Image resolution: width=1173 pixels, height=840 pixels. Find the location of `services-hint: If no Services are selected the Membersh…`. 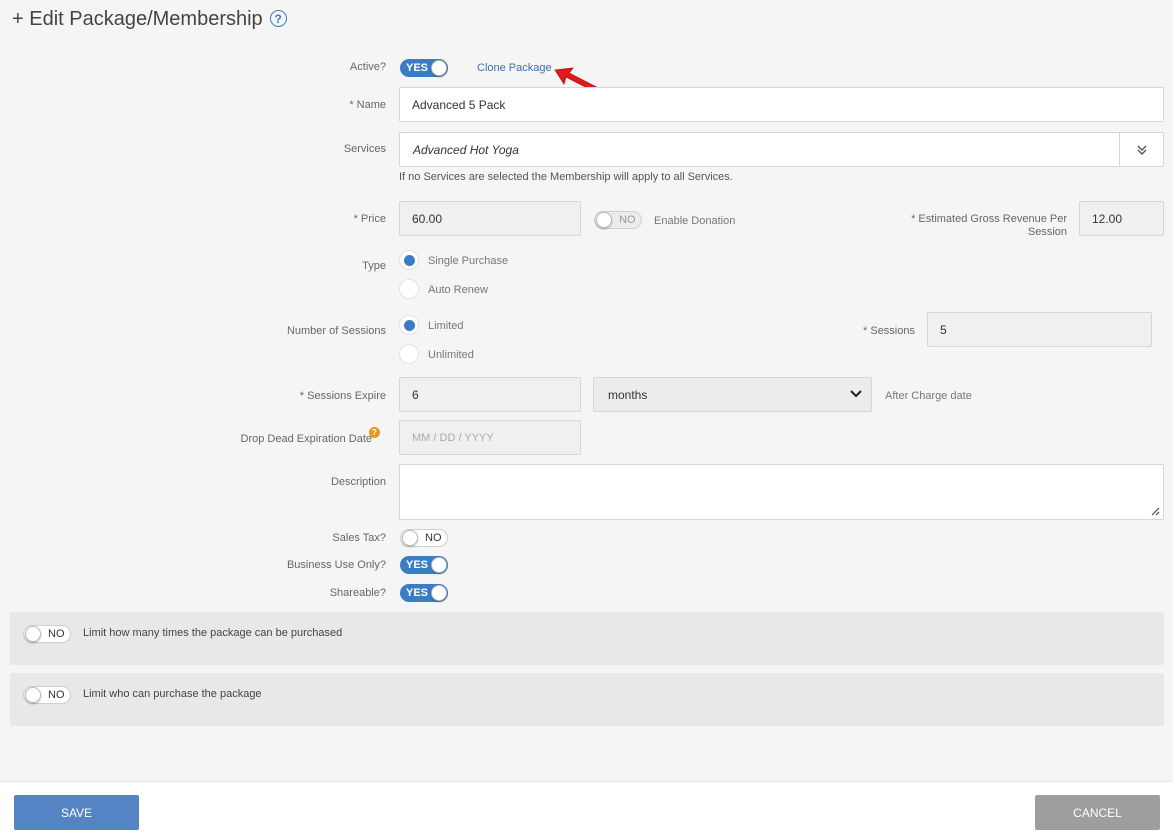

services-hint: If no Services are selected the Membersh… is located at coordinates (566, 177).